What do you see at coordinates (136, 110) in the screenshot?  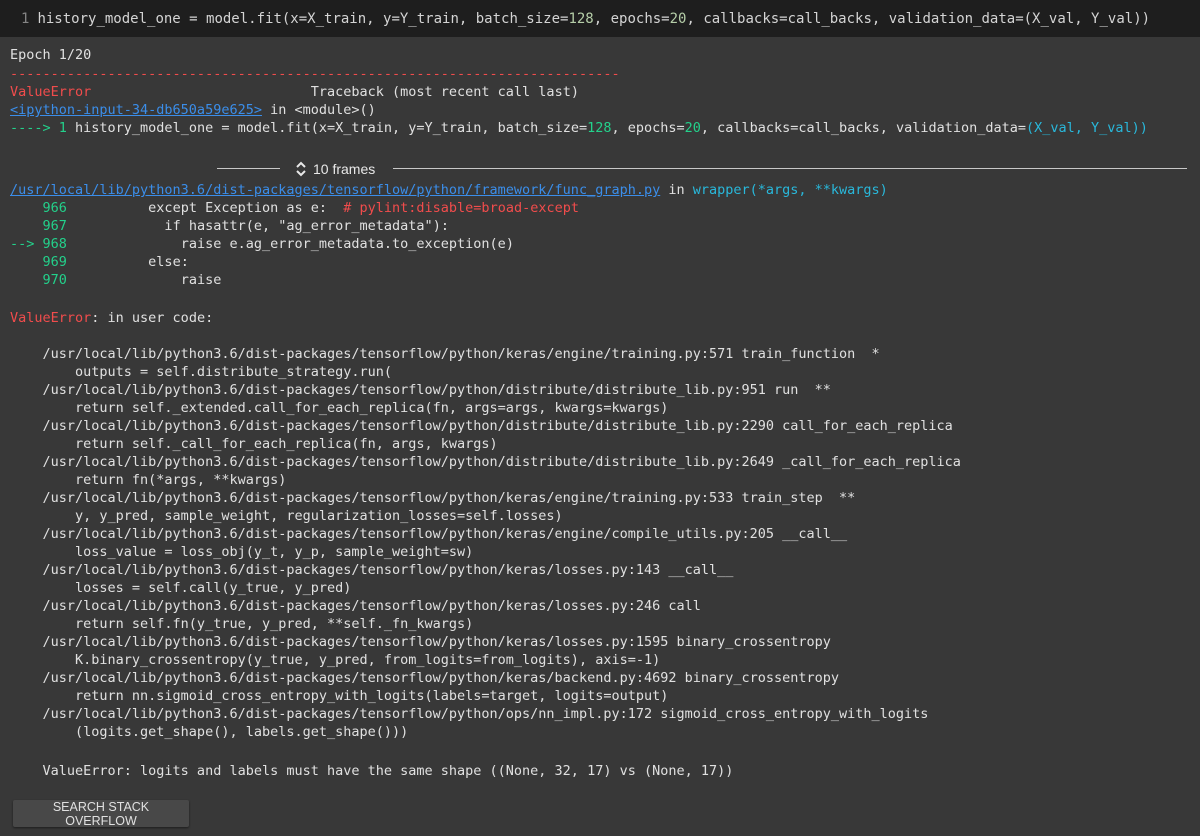 I see `ipython-input-link: <ipython-input-34-db650a59e625>` at bounding box center [136, 110].